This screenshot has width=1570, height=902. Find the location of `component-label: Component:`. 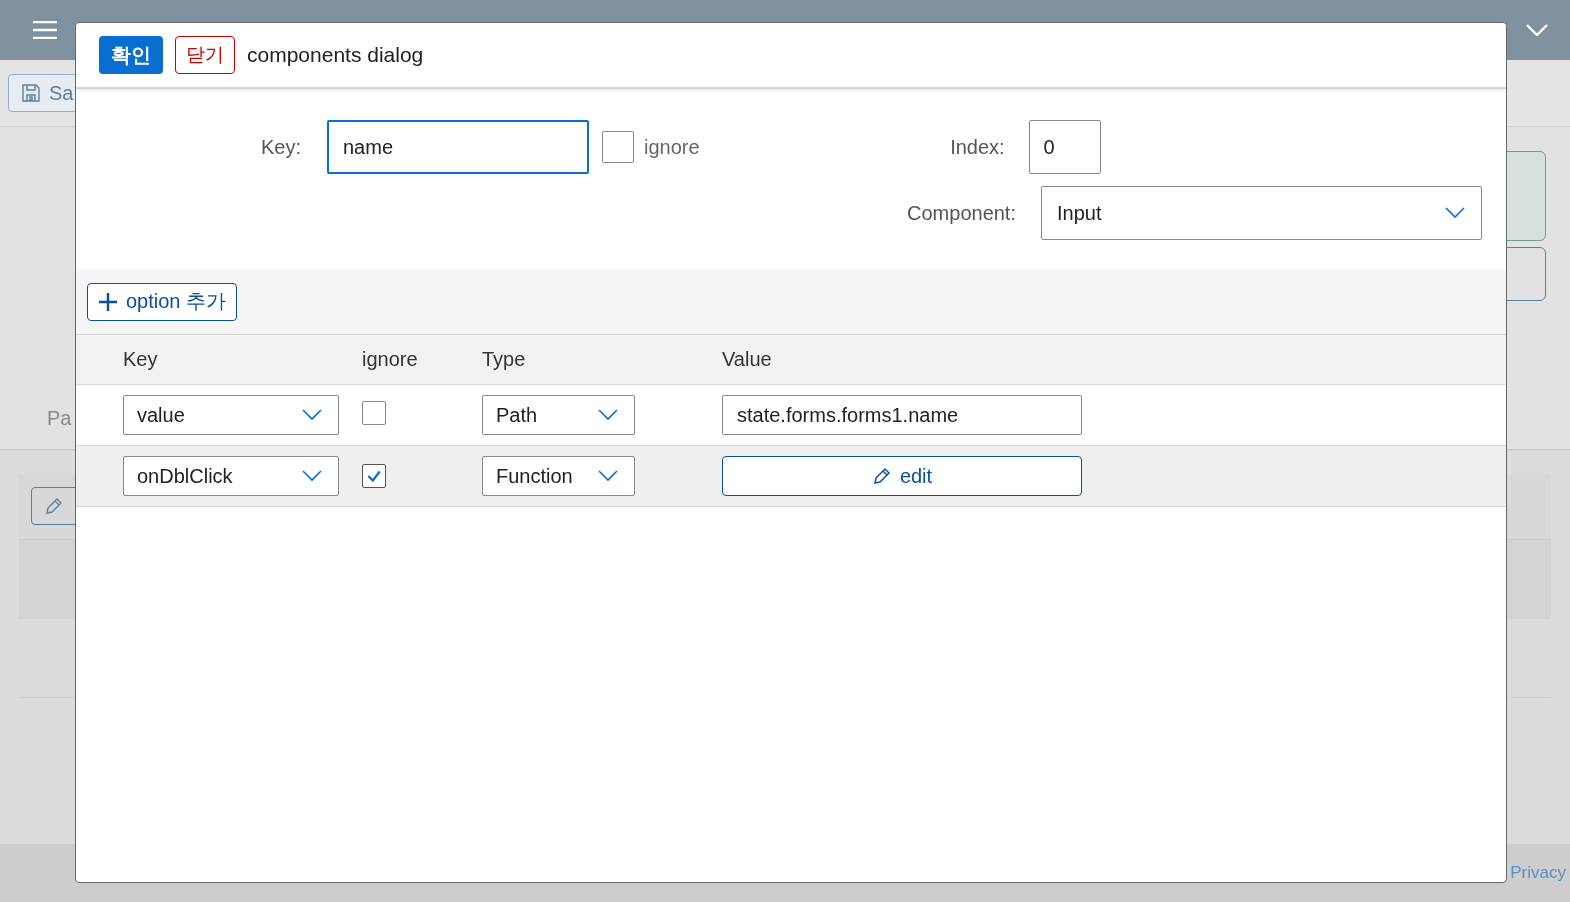

component-label: Component: is located at coordinates (961, 213).